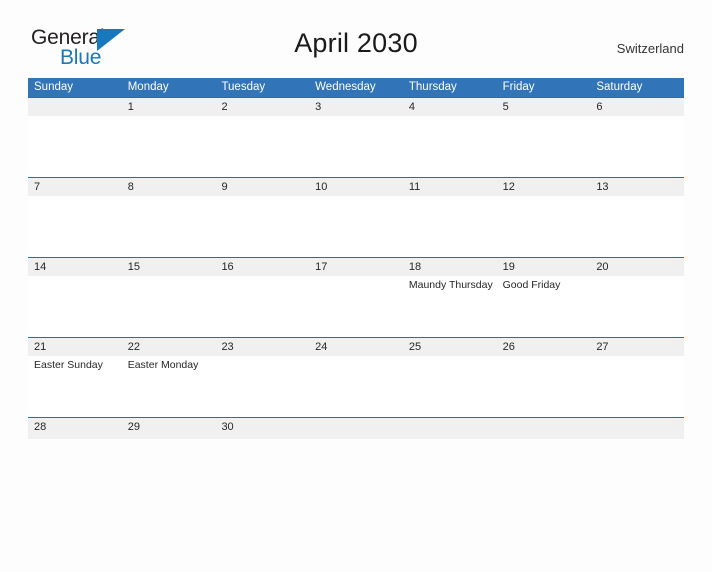 This screenshot has width=712, height=572. What do you see at coordinates (227, 427) in the screenshot?
I see `day-number: 30` at bounding box center [227, 427].